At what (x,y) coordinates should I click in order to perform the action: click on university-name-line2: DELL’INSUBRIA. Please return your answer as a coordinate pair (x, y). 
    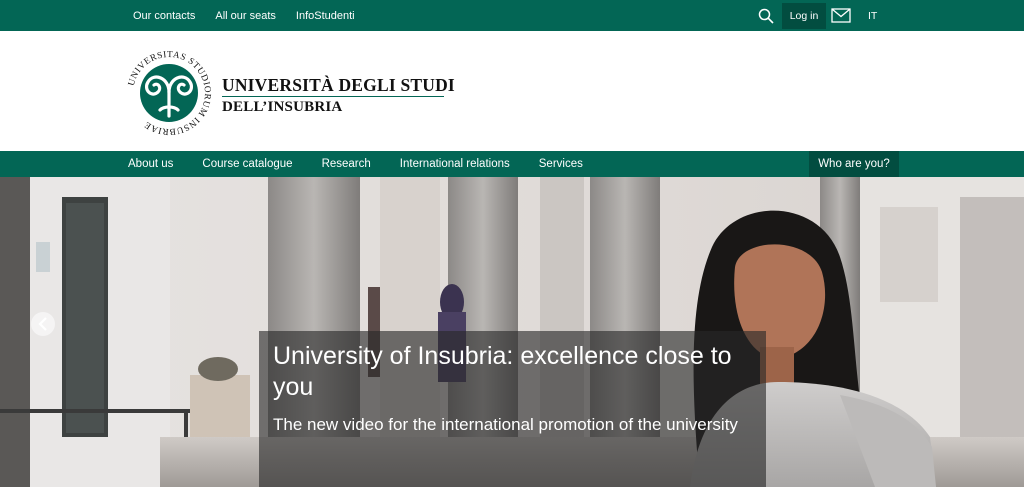
    Looking at the image, I should click on (282, 107).